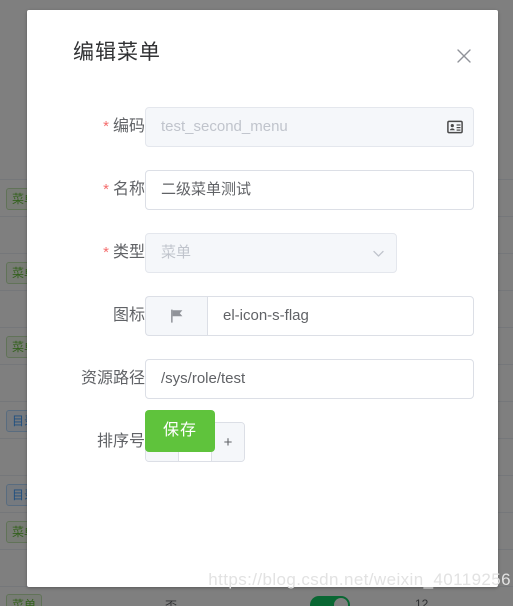 This screenshot has width=513, height=606. I want to click on label-sort-order: 排序号, so click(86, 442).